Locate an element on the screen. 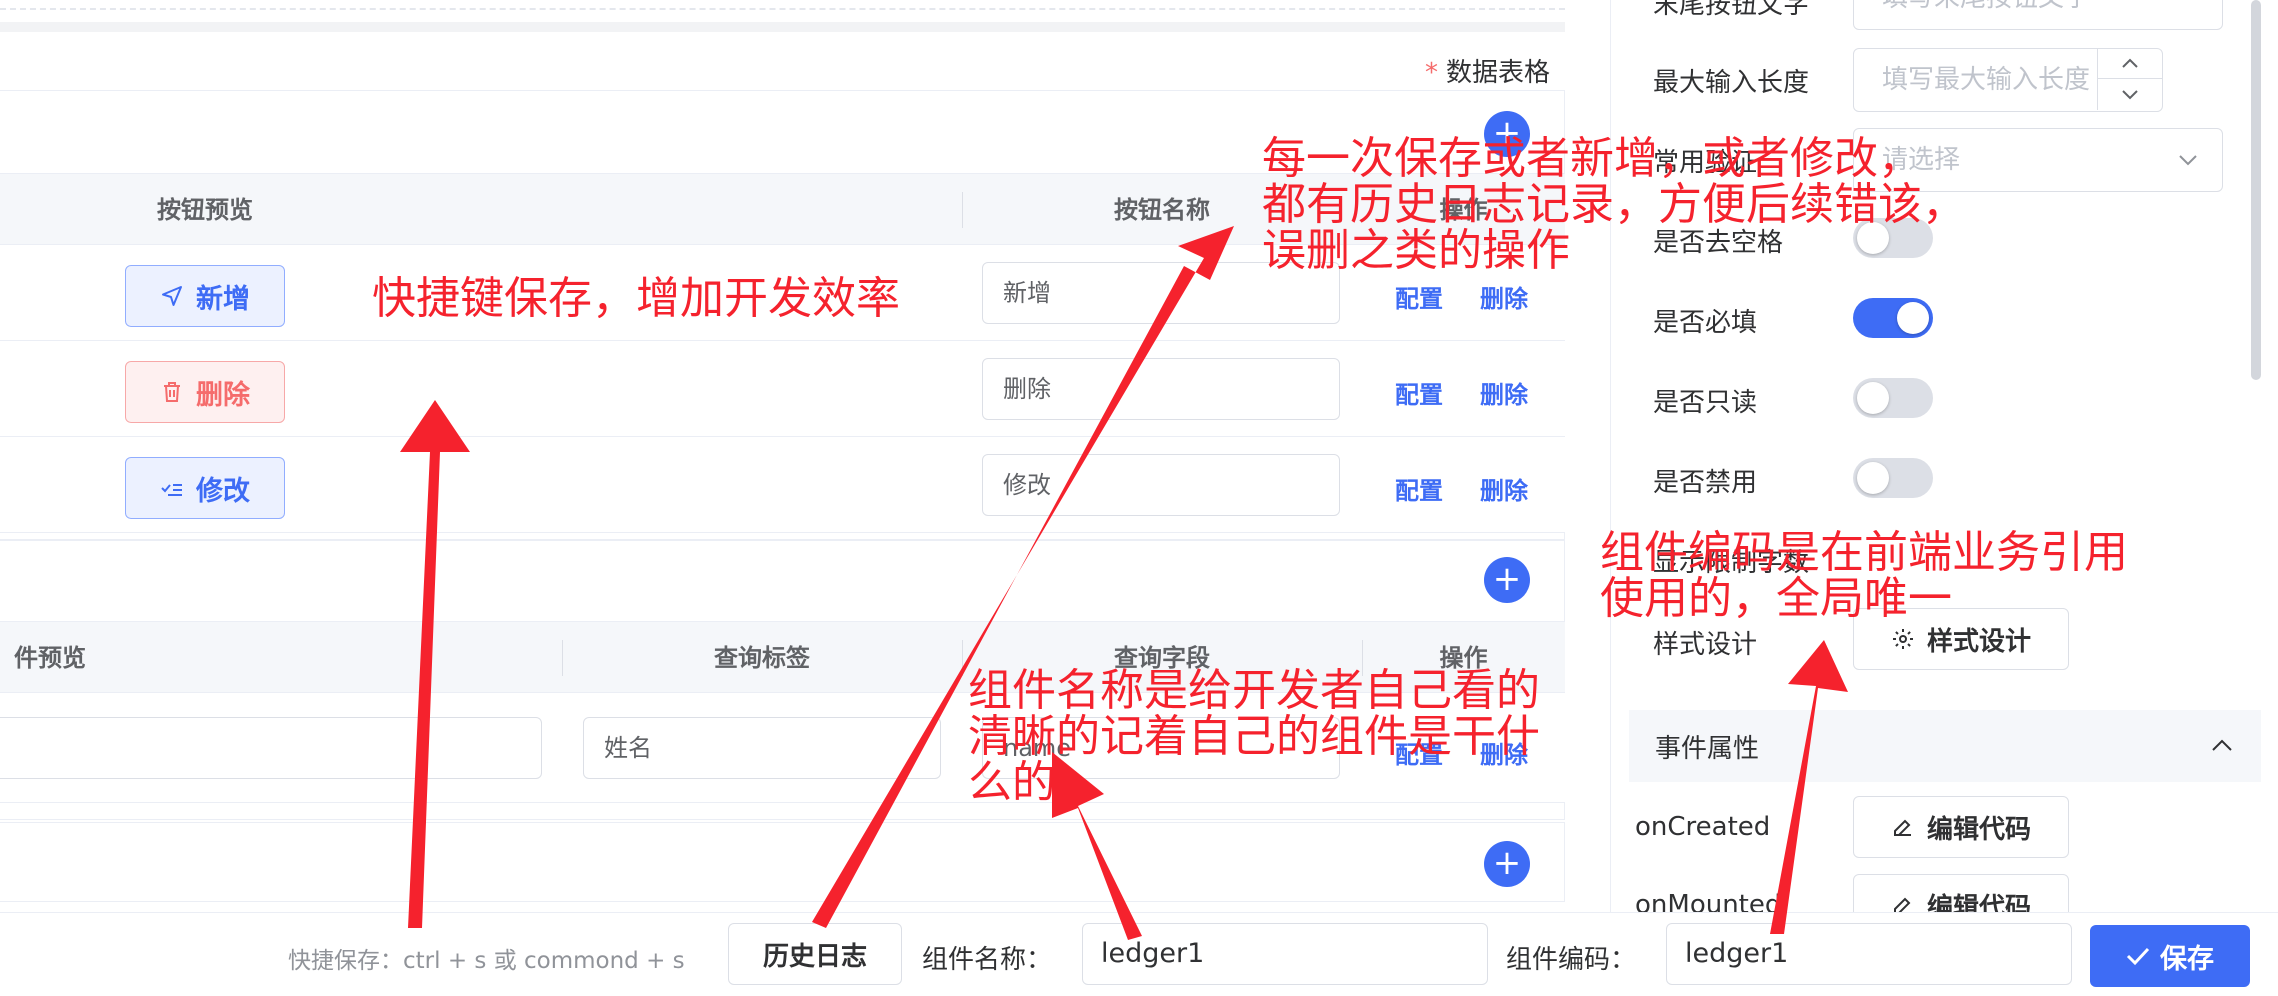 This screenshot has height=996, width=2278. shortcut-hint: 快捷保存：ctrl + s 或 commond + s is located at coordinates (486, 961).